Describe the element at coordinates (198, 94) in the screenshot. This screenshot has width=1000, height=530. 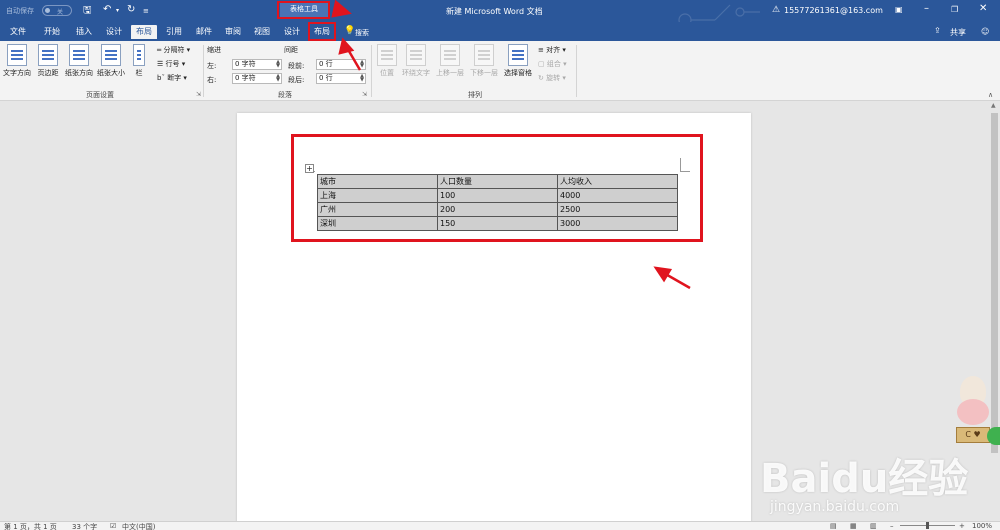
I see `page-setup-launcher-icon: ⇲` at that location.